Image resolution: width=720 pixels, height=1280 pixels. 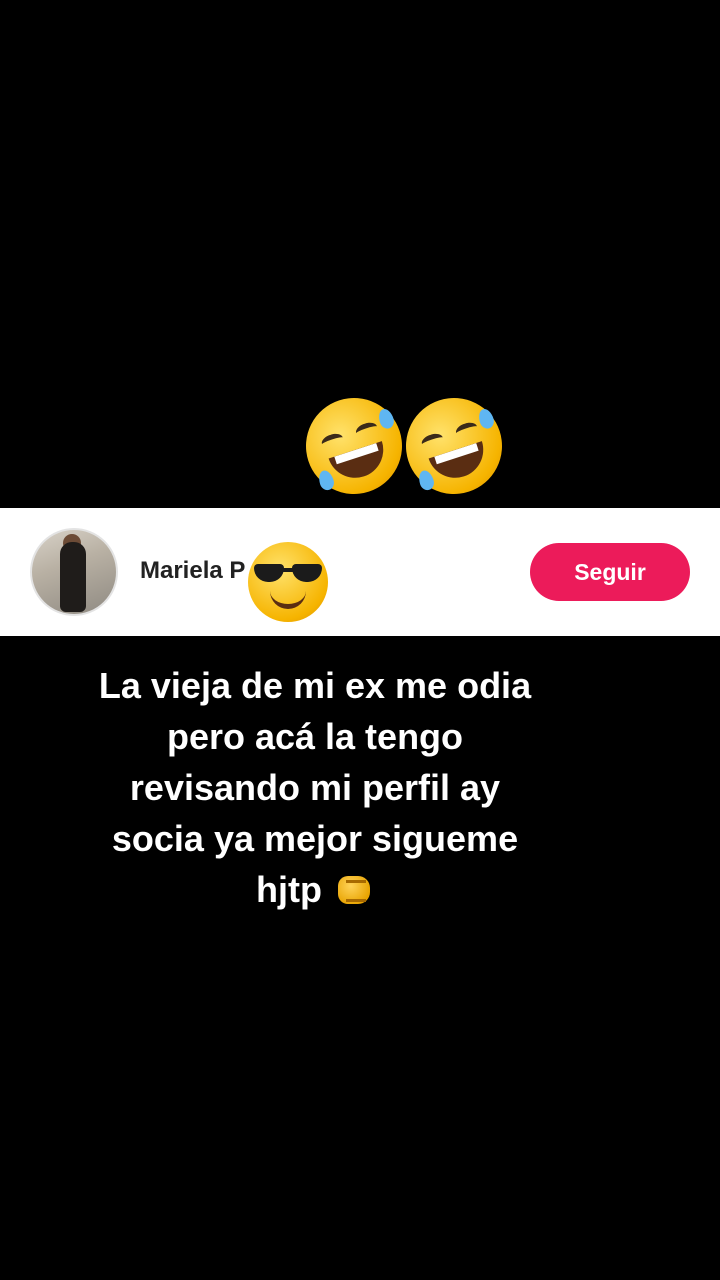 I want to click on profile-bar: Mariela P 05 Seguir, so click(x=360, y=572).